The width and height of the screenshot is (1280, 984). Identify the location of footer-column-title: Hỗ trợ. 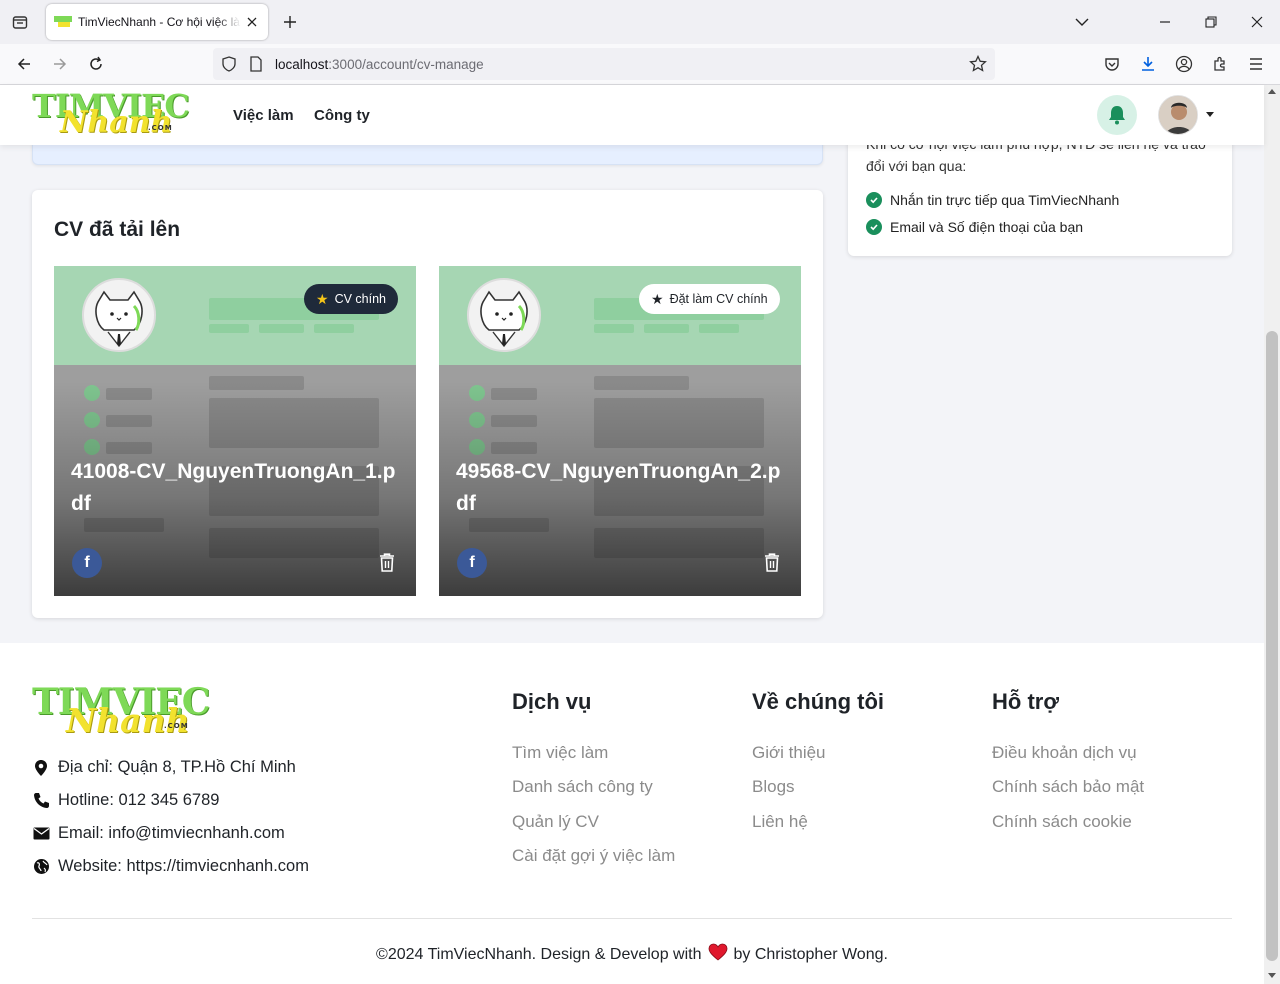
(1025, 701).